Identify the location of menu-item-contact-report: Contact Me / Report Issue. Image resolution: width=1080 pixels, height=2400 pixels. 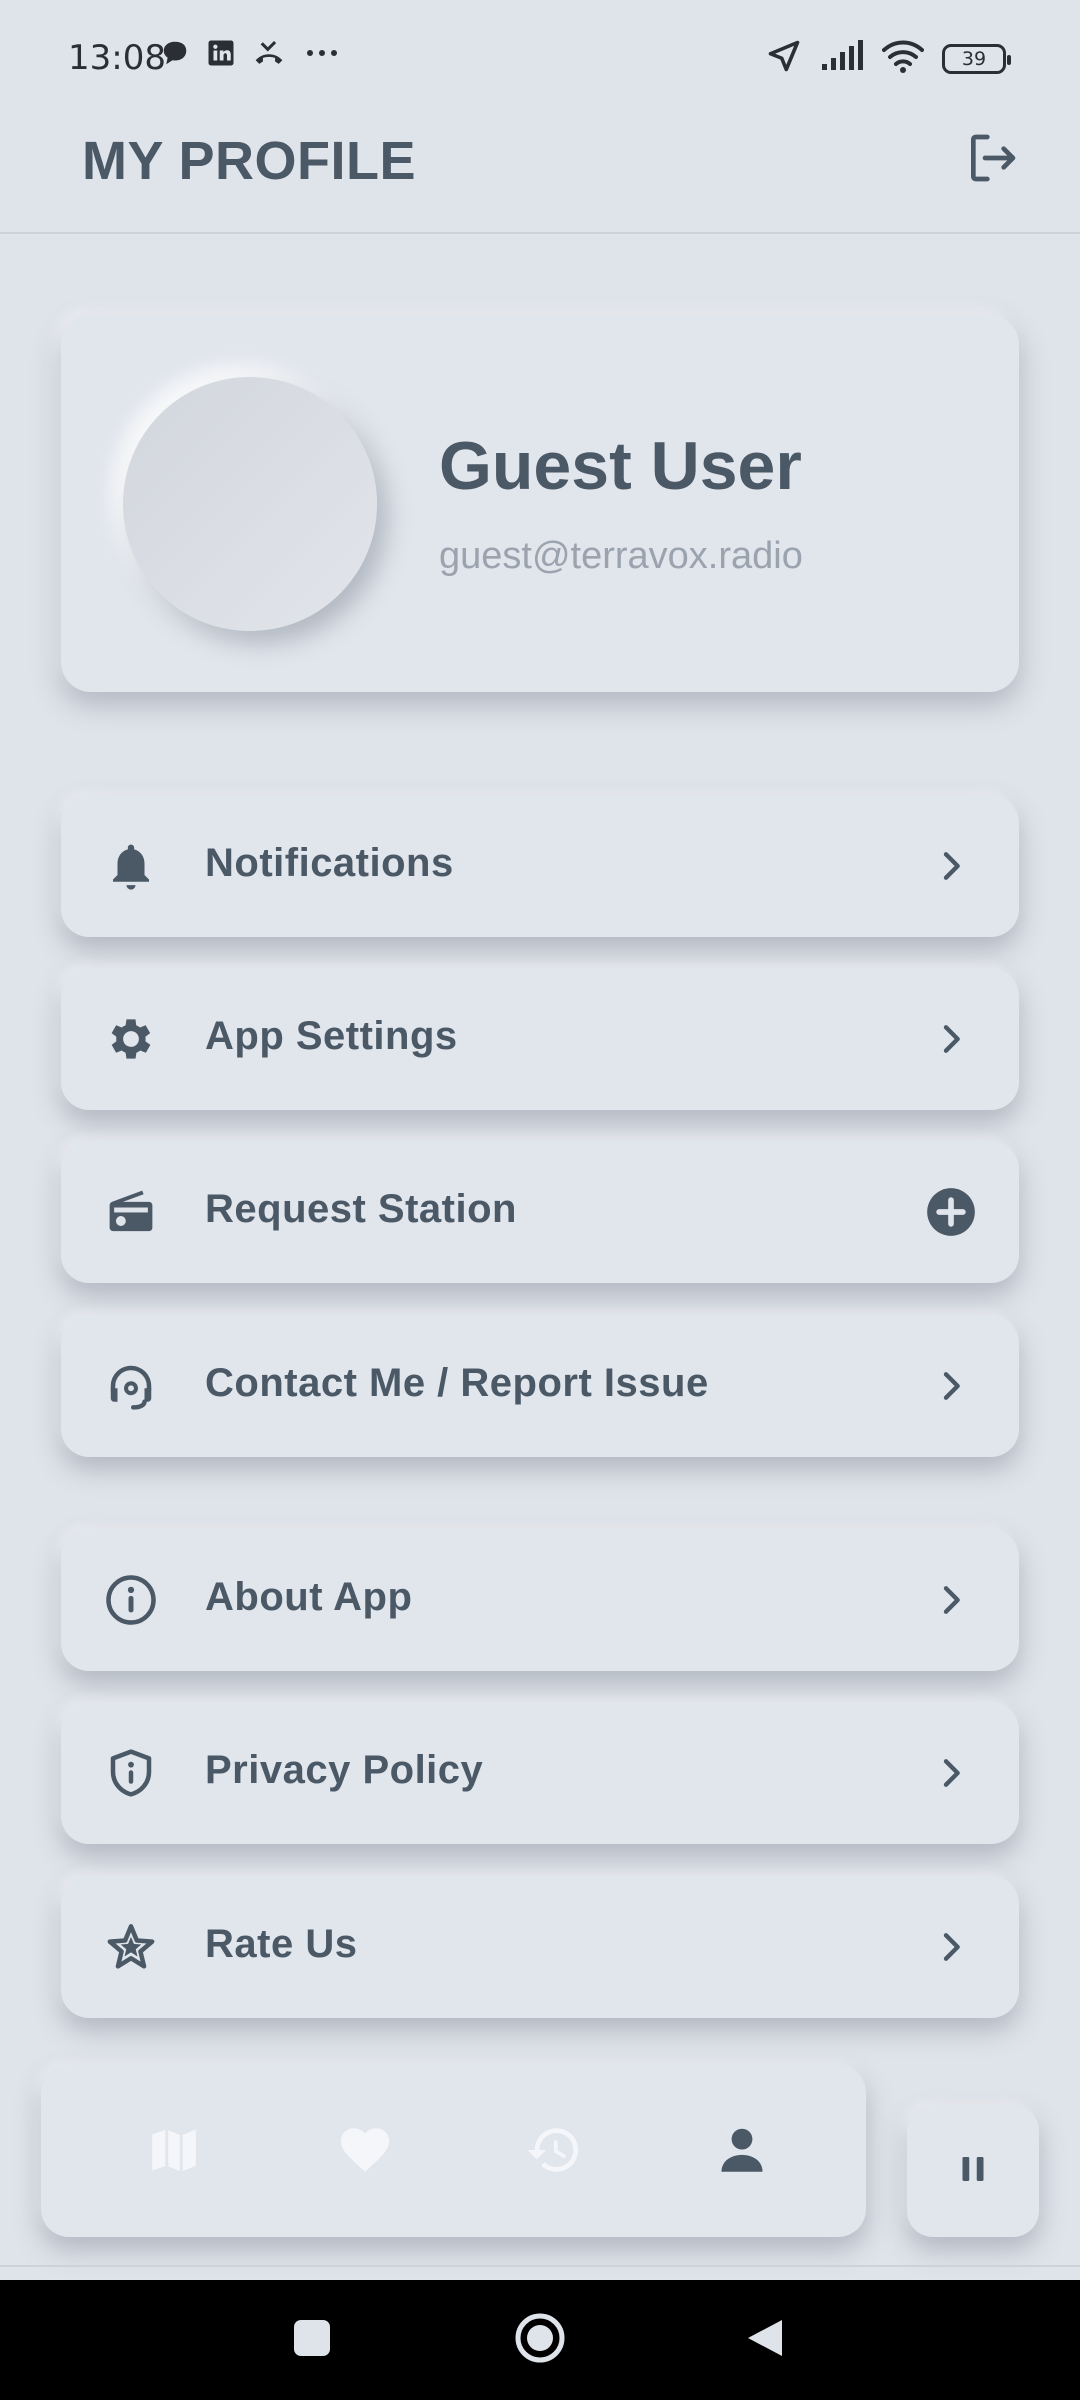
(540, 1386).